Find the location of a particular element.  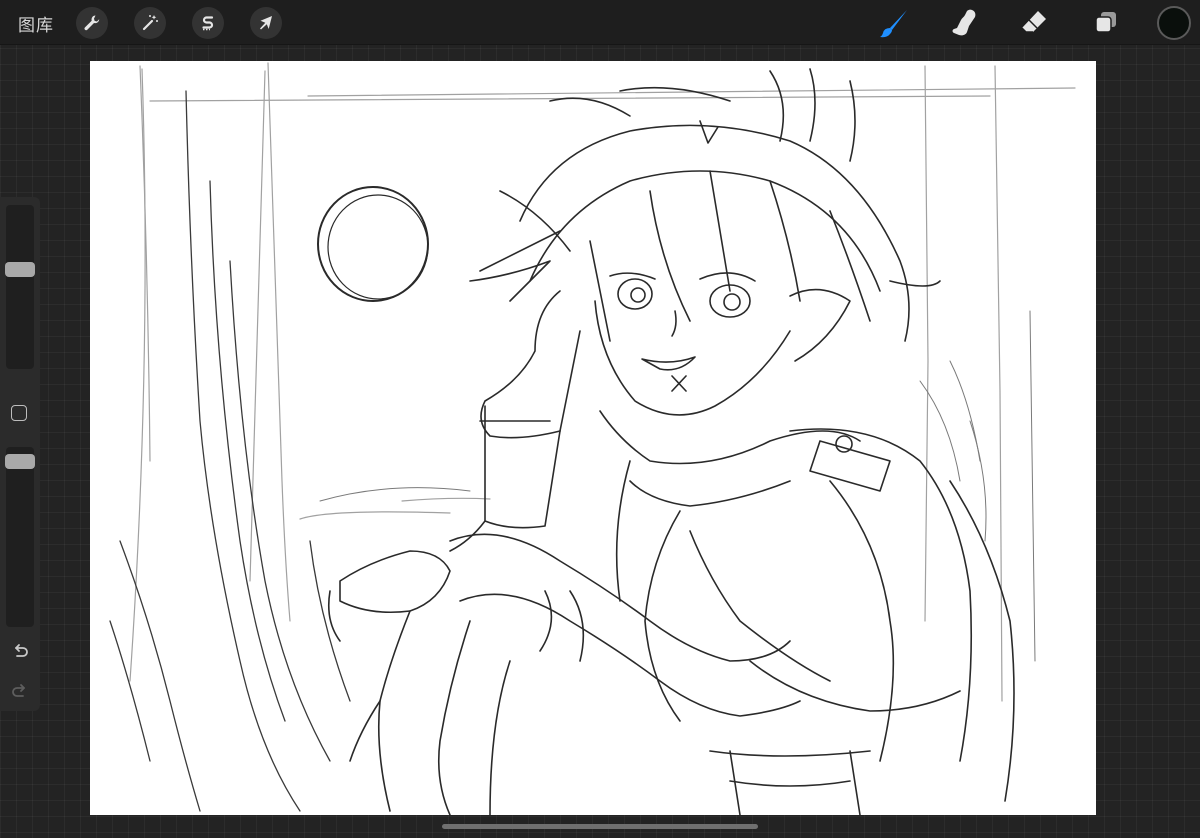

brush-size-slider is located at coordinates (20, 287).